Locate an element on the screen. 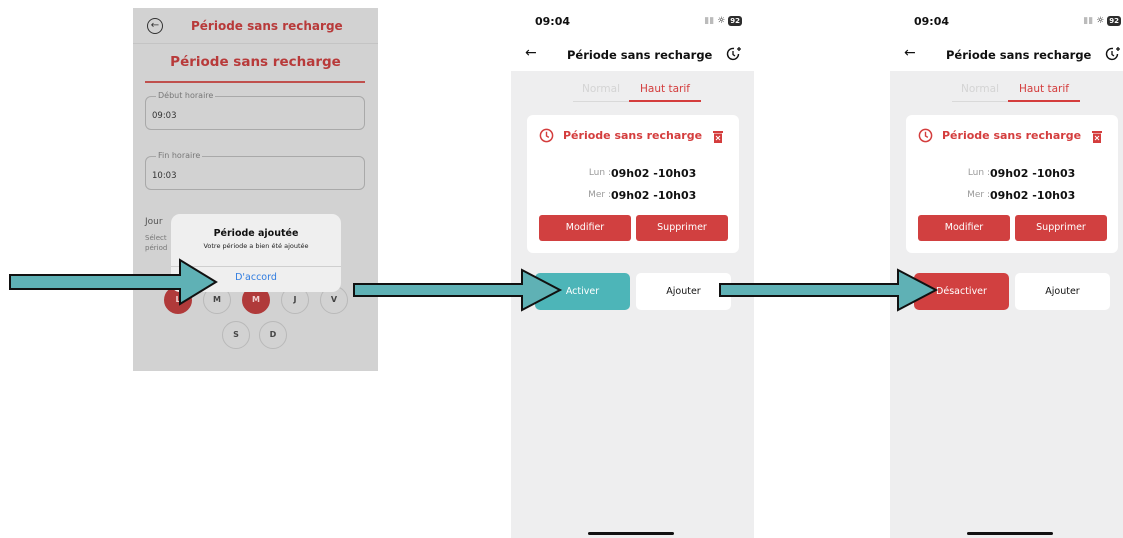 Image resolution: width=1123 pixels, height=538 pixels. days-hint: Sélect périod is located at coordinates (156, 243).